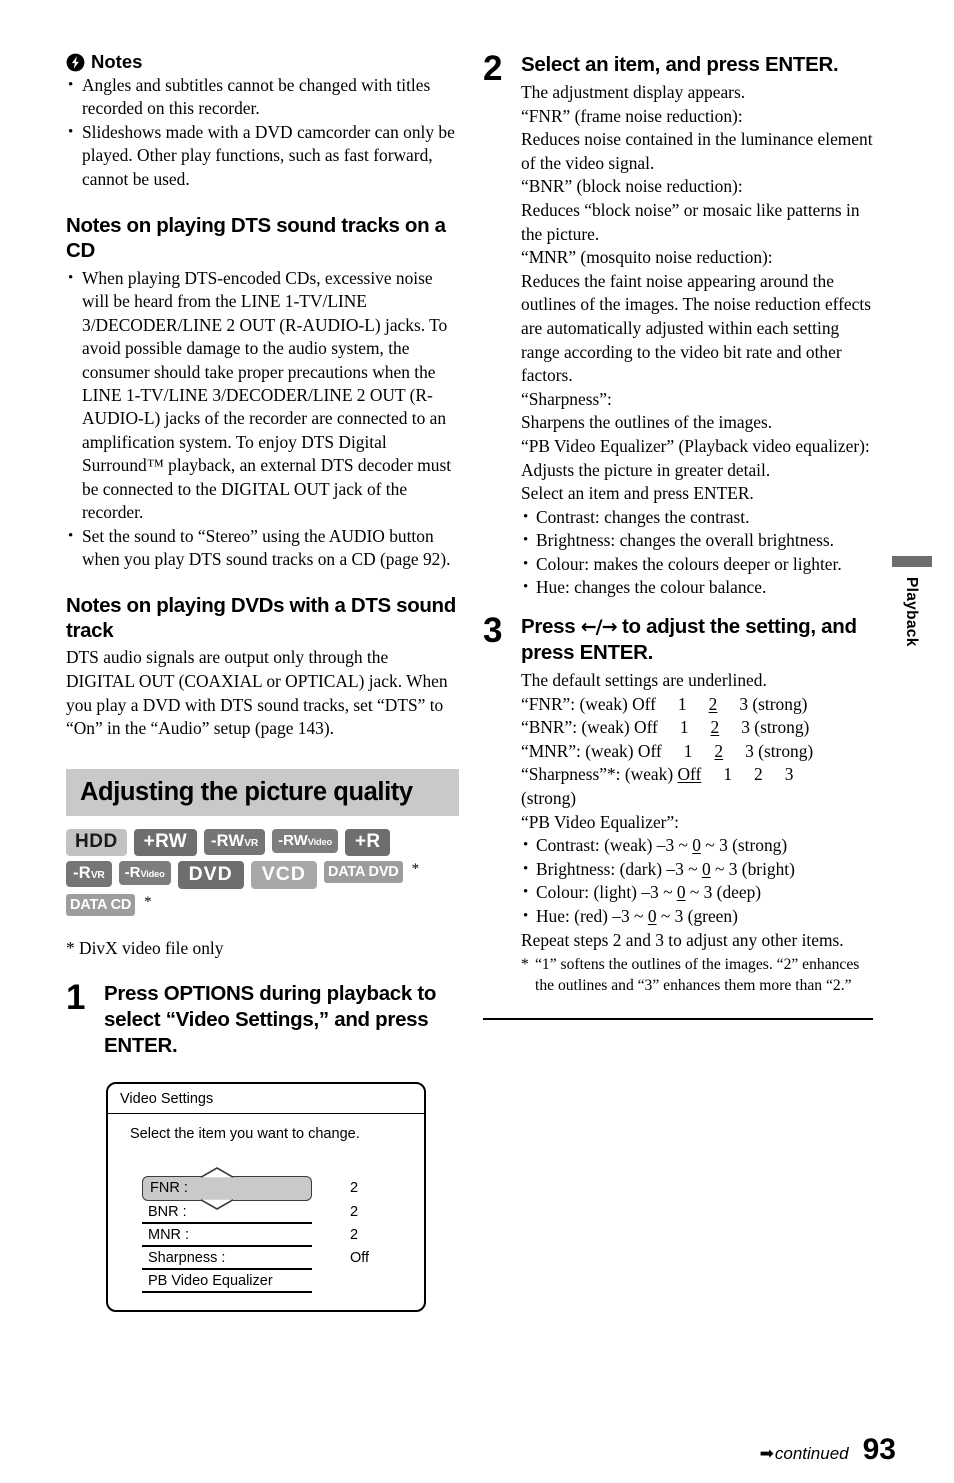  Describe the element at coordinates (647, 257) in the screenshot. I see `text-line: “MNR” (mosquito noise reduction):` at that location.